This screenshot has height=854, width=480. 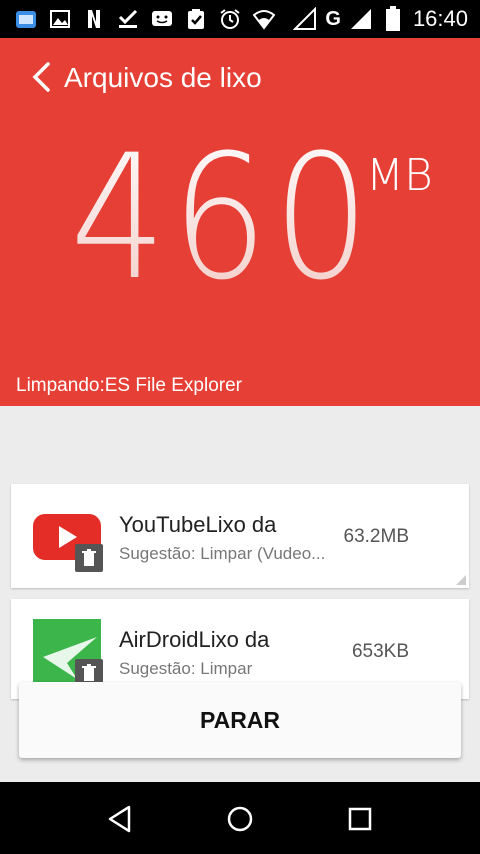 What do you see at coordinates (60, 19) in the screenshot?
I see `image-icon` at bounding box center [60, 19].